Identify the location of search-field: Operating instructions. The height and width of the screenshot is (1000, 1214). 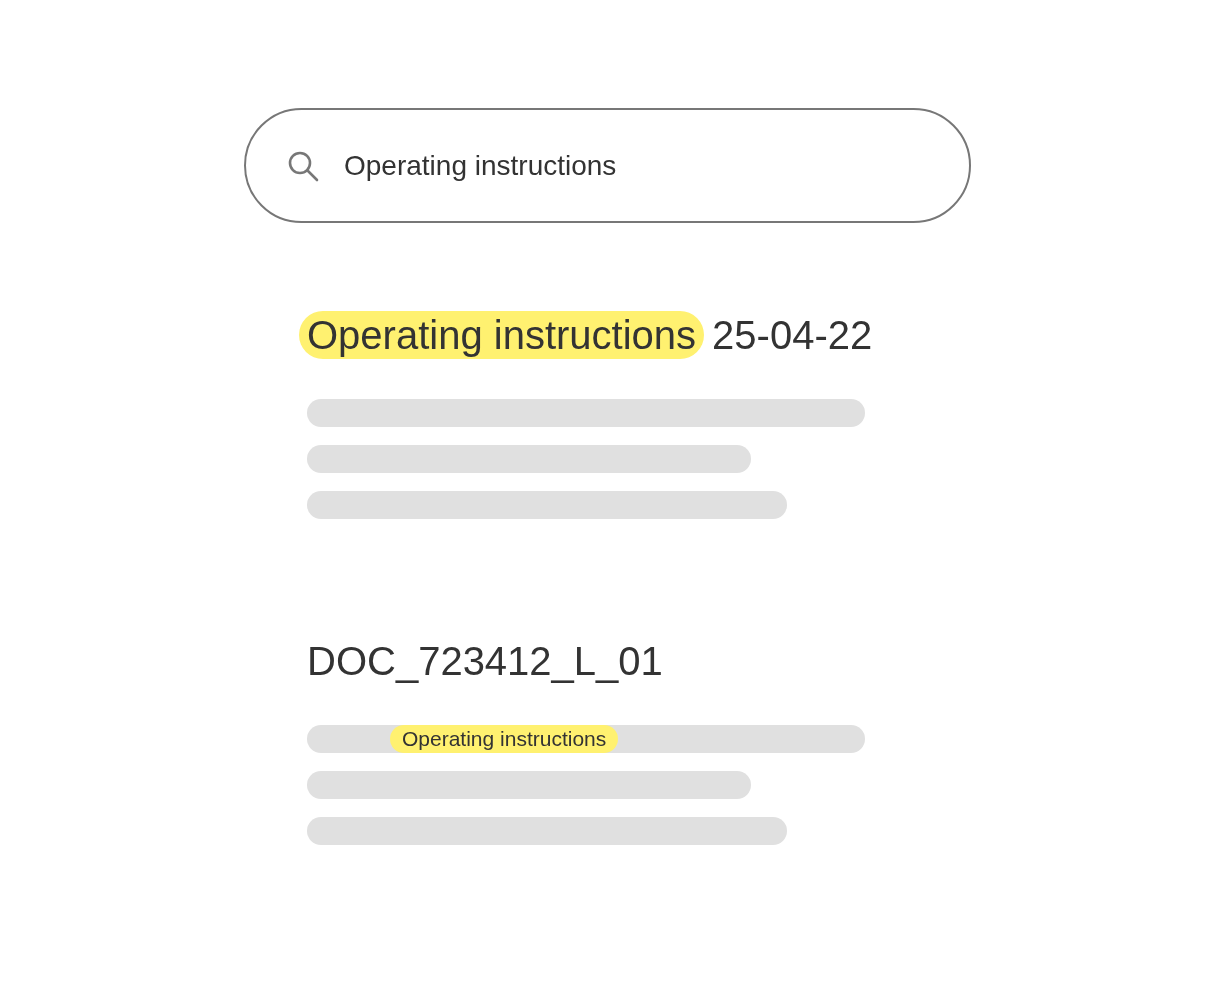
(607, 165).